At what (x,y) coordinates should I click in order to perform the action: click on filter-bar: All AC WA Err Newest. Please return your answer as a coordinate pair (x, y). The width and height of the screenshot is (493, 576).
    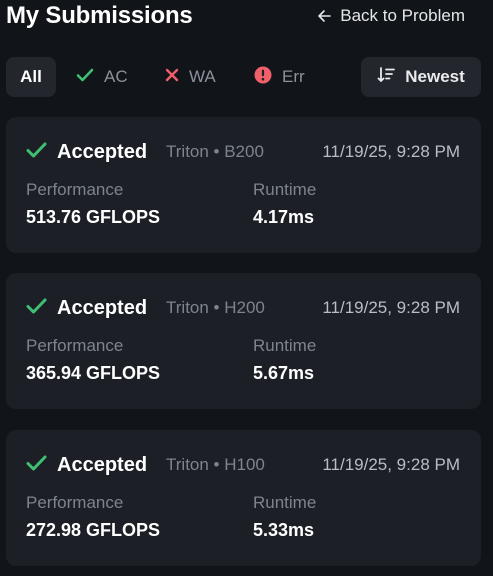
    Looking at the image, I should click on (243, 77).